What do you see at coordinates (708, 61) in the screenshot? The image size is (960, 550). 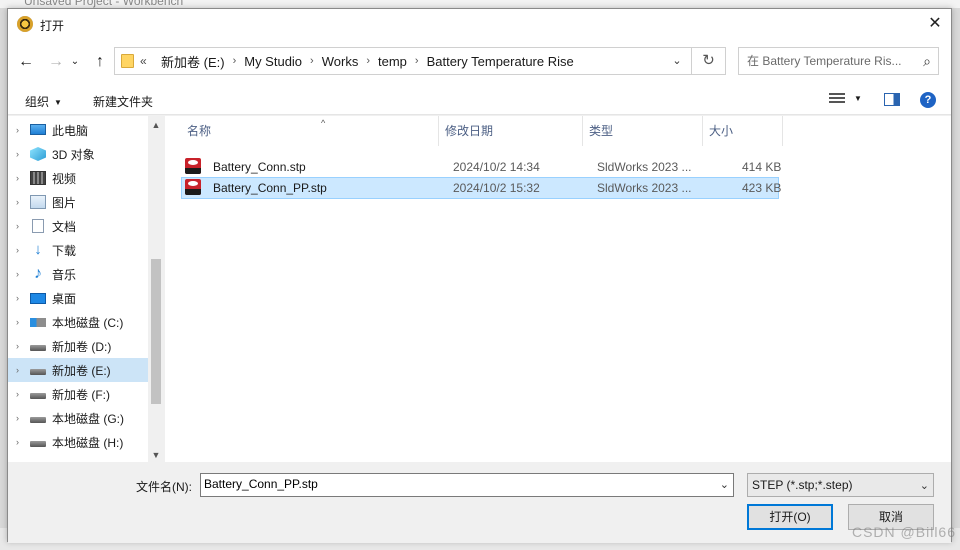 I see `refresh-icon: ↻` at bounding box center [708, 61].